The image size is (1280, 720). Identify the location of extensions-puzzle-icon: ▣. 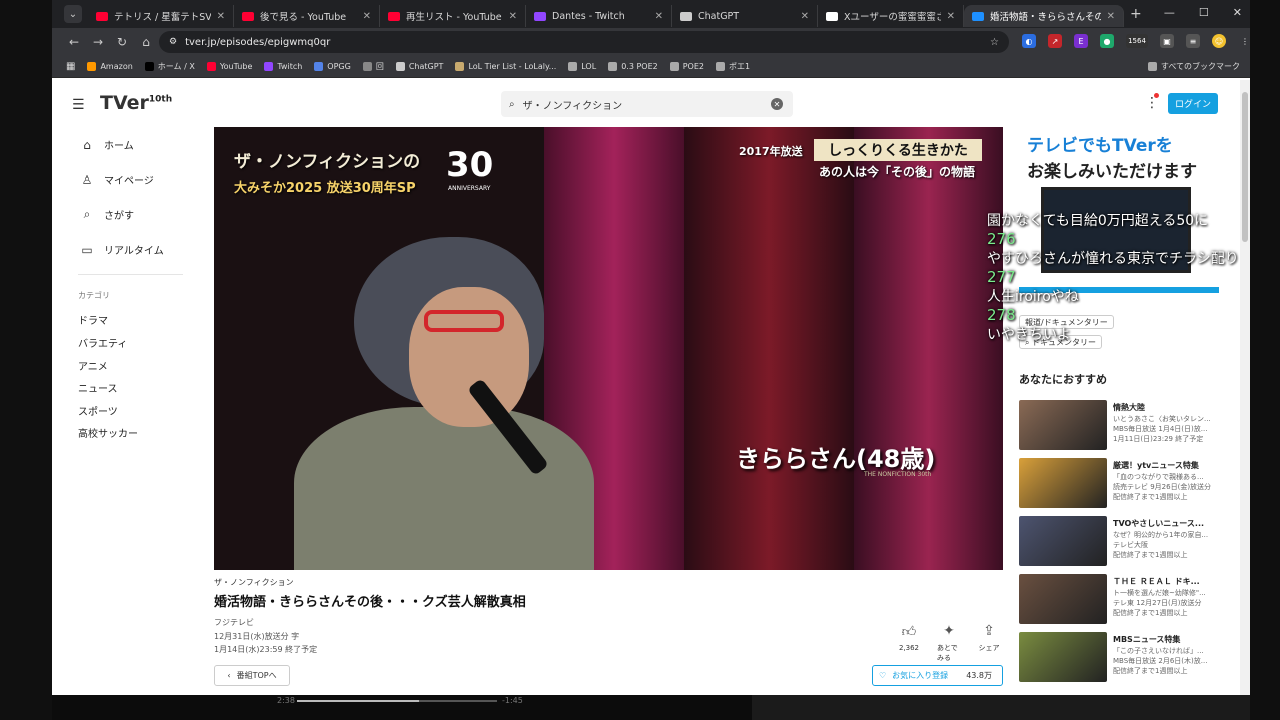
(1167, 41).